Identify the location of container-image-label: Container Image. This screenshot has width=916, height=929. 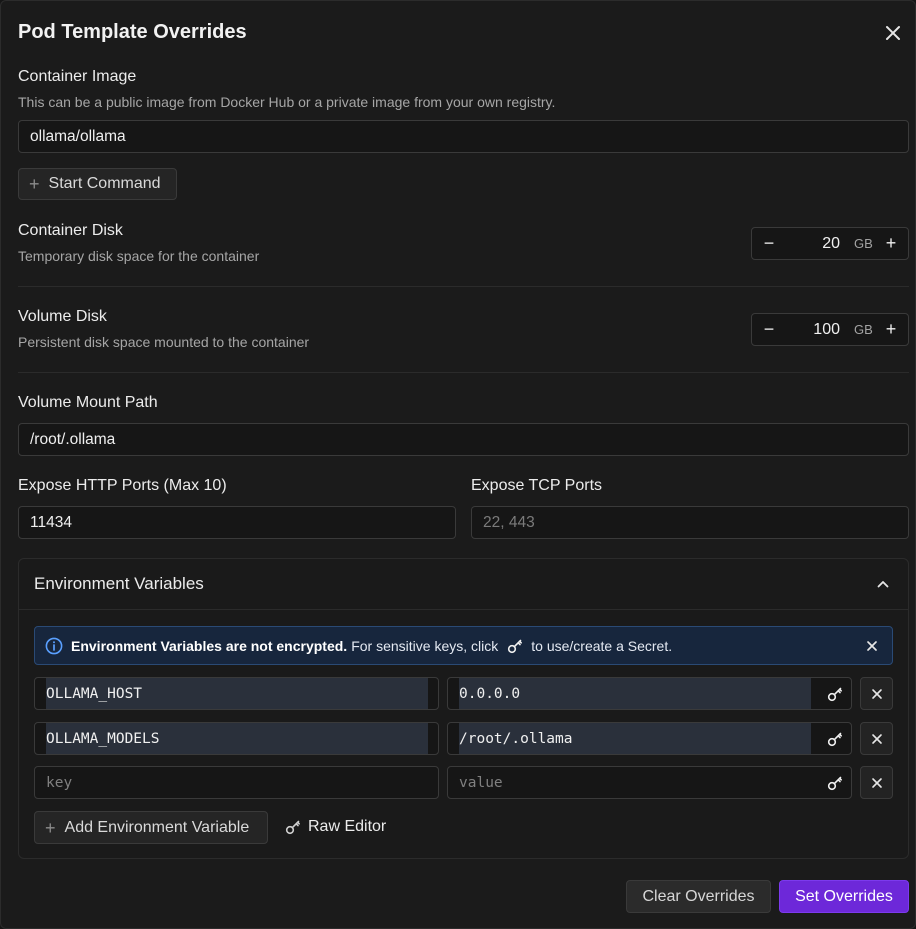
(77, 76).